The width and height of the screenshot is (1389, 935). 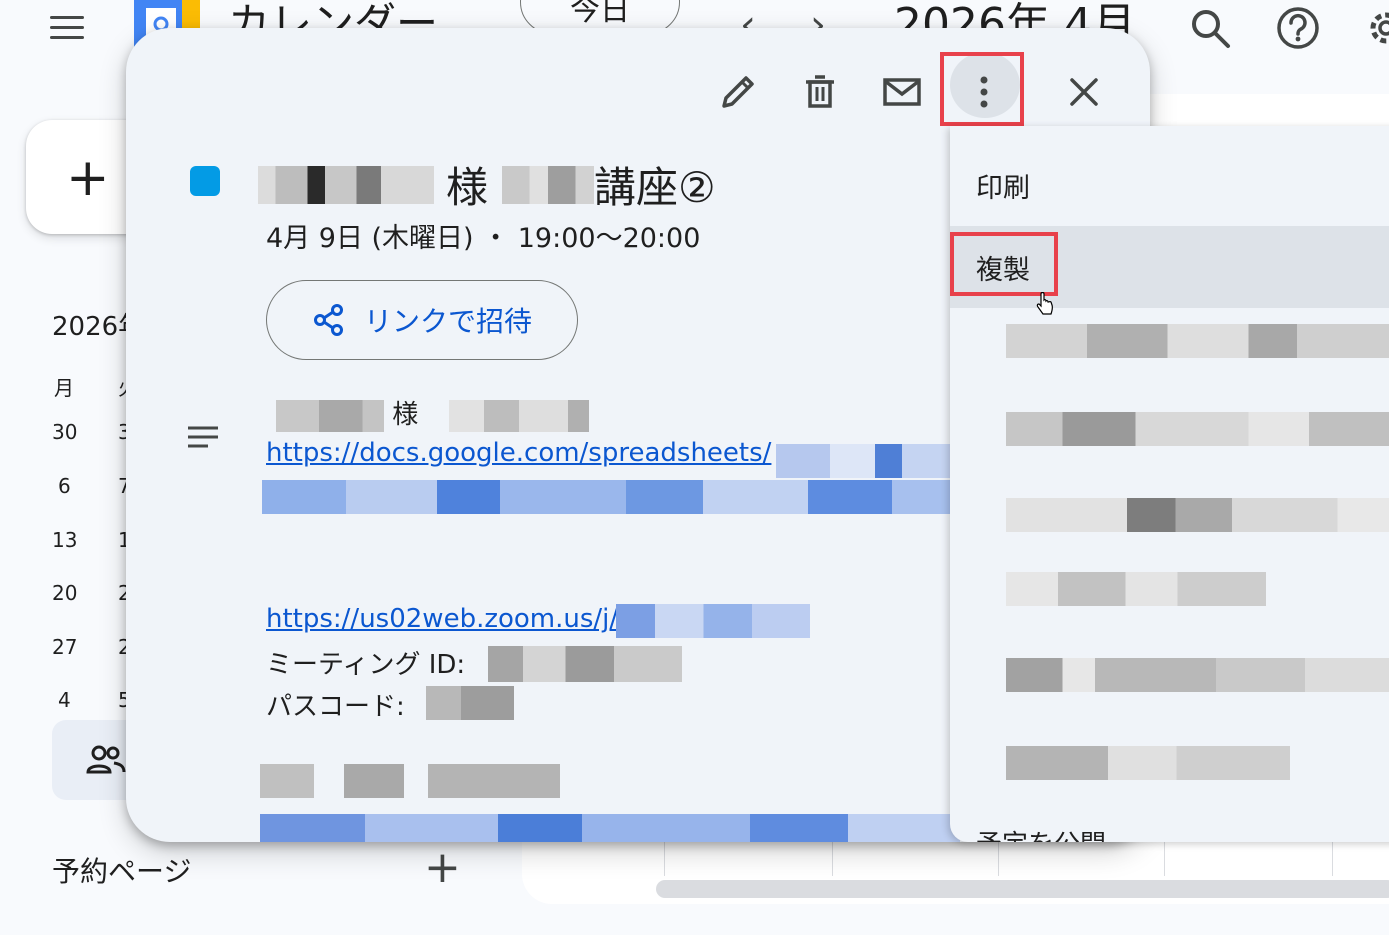 I want to click on mini-calendar-day: 27, so click(x=64, y=647).